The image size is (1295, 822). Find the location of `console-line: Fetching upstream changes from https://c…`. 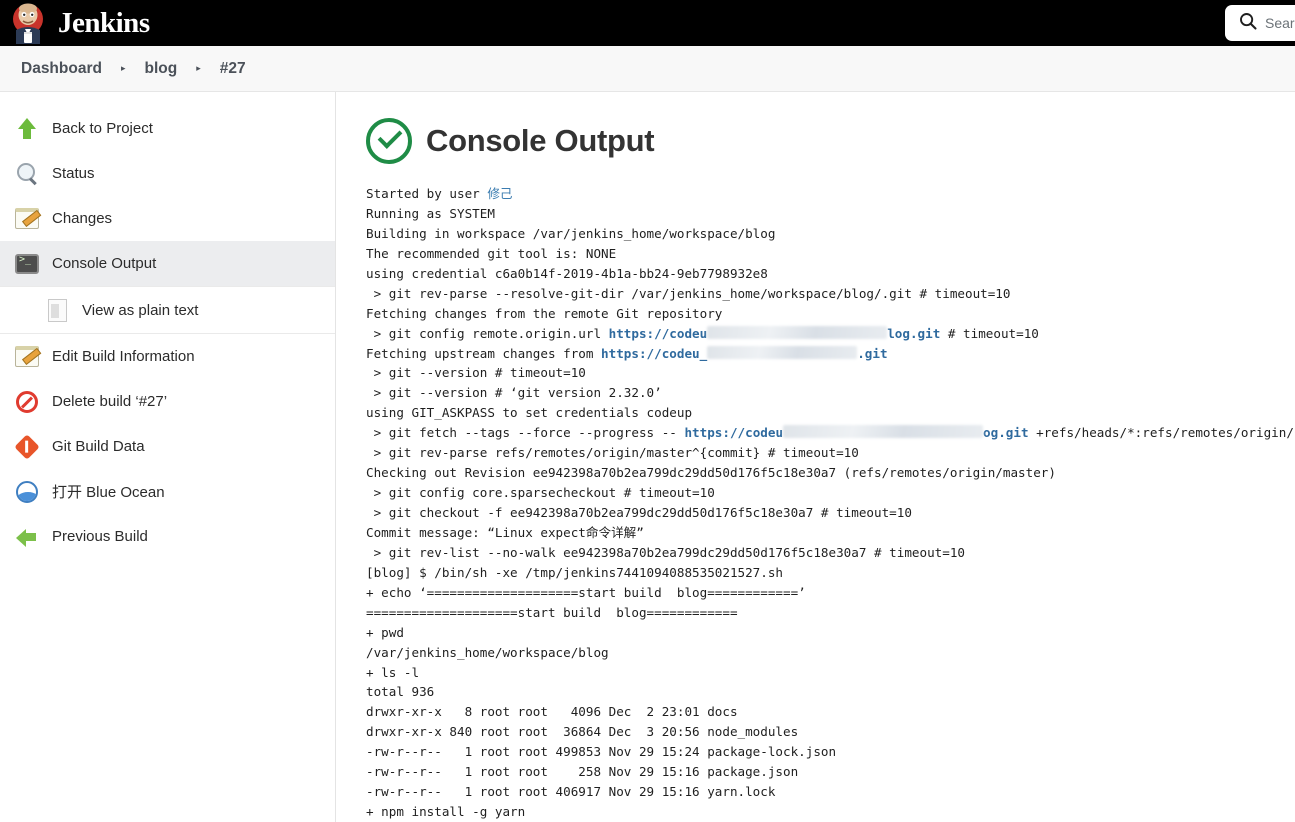

console-line: Fetching upstream changes from https://c… is located at coordinates (830, 354).